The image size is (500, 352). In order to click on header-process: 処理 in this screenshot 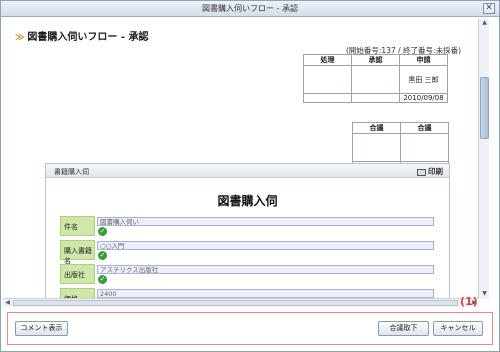, I will do `click(327, 60)`.